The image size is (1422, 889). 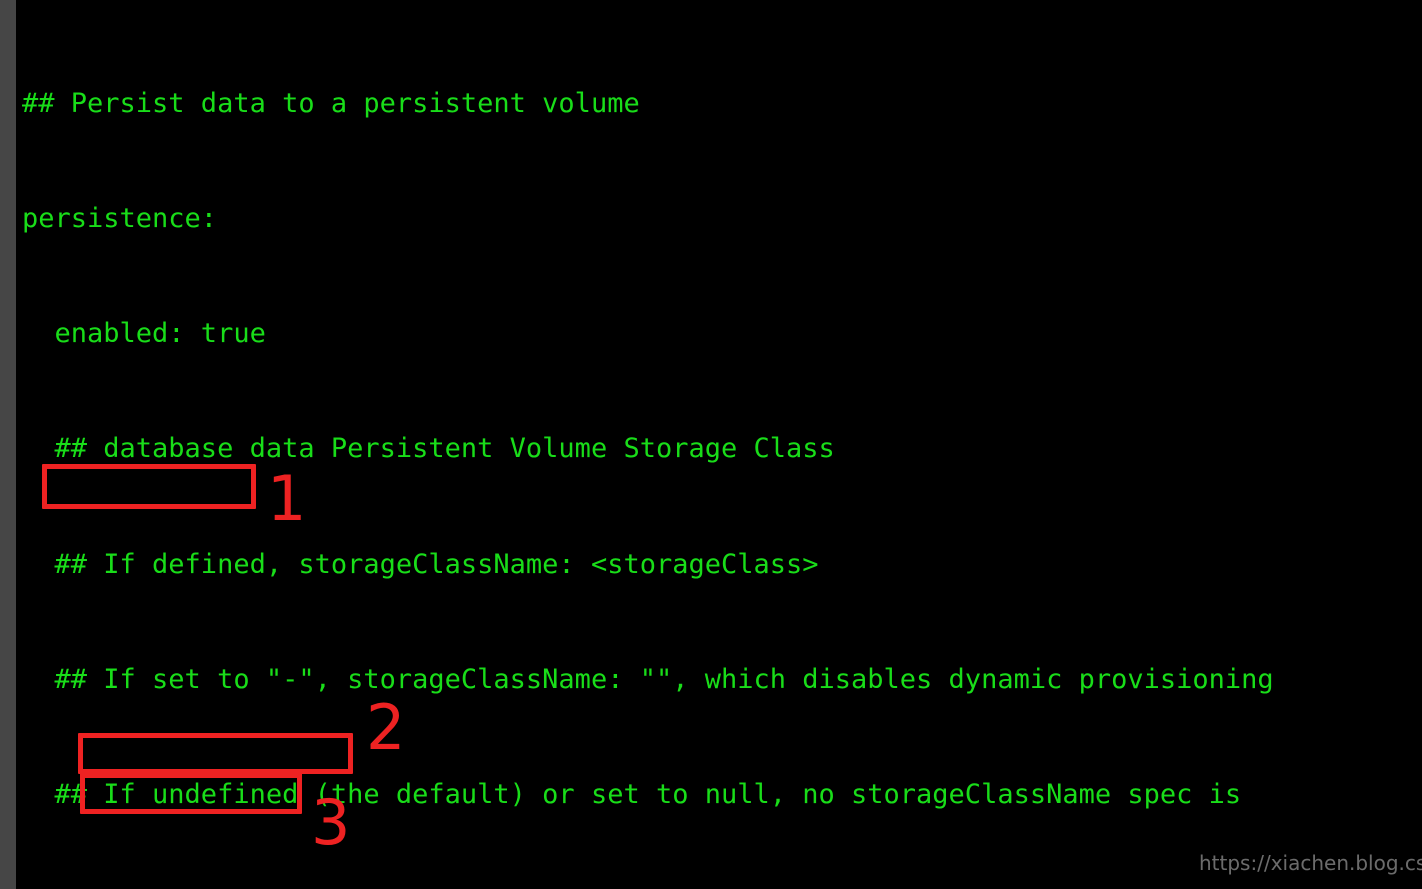 What do you see at coordinates (8, 444) in the screenshot?
I see `scrollbar-gutter` at bounding box center [8, 444].